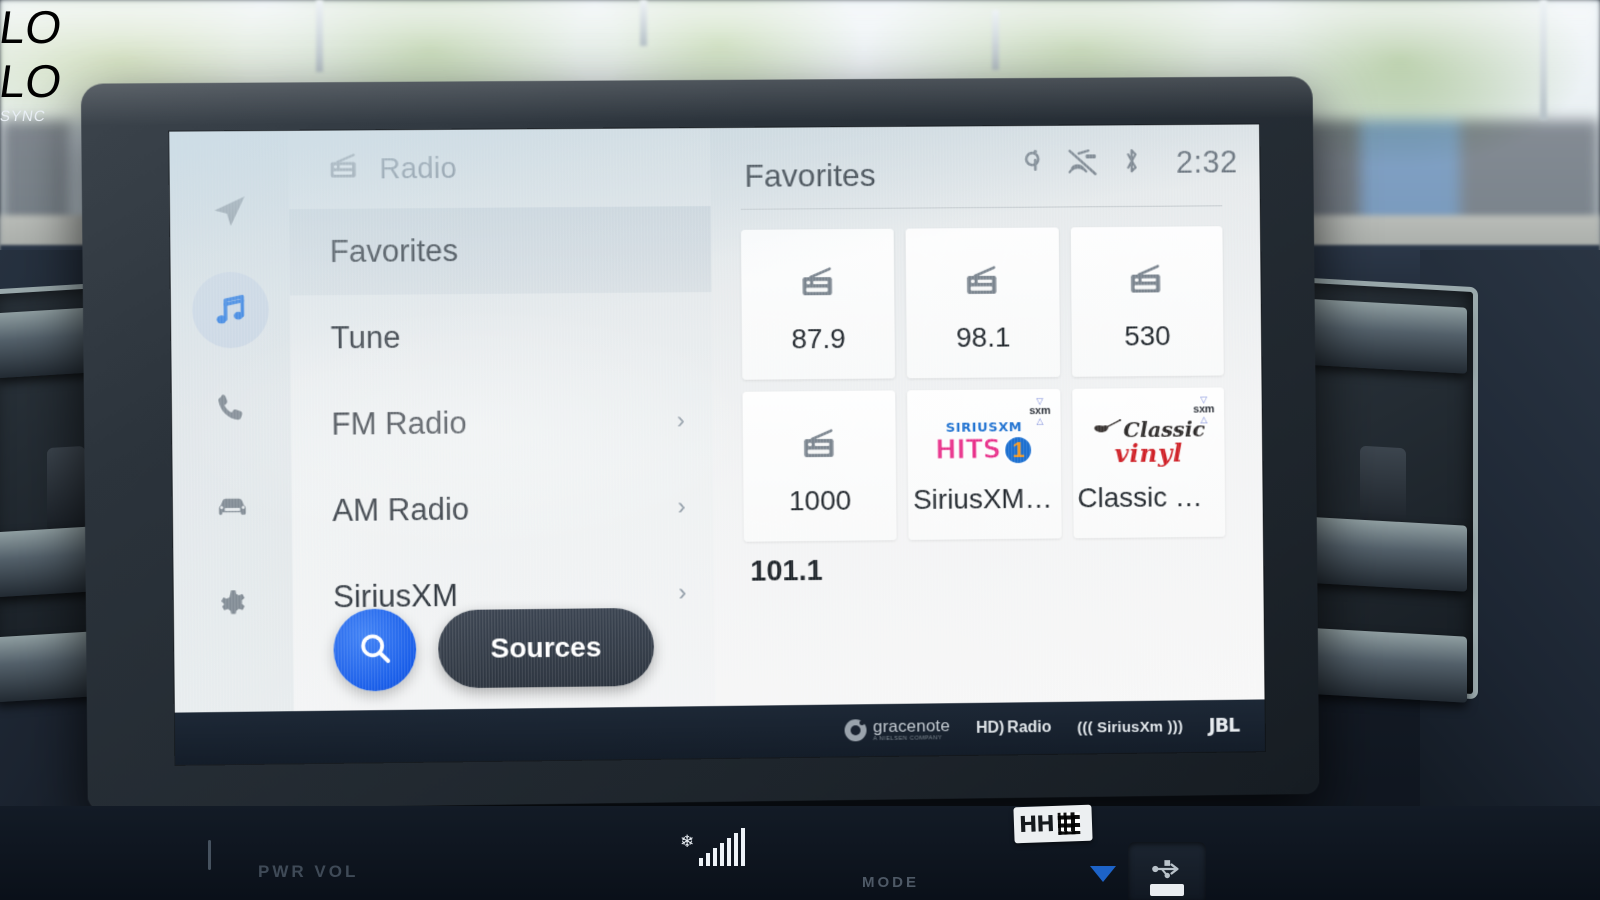 The image size is (1600, 900). I want to click on siriusxm-logo: ((( SiriusXm ))), so click(1130, 727).